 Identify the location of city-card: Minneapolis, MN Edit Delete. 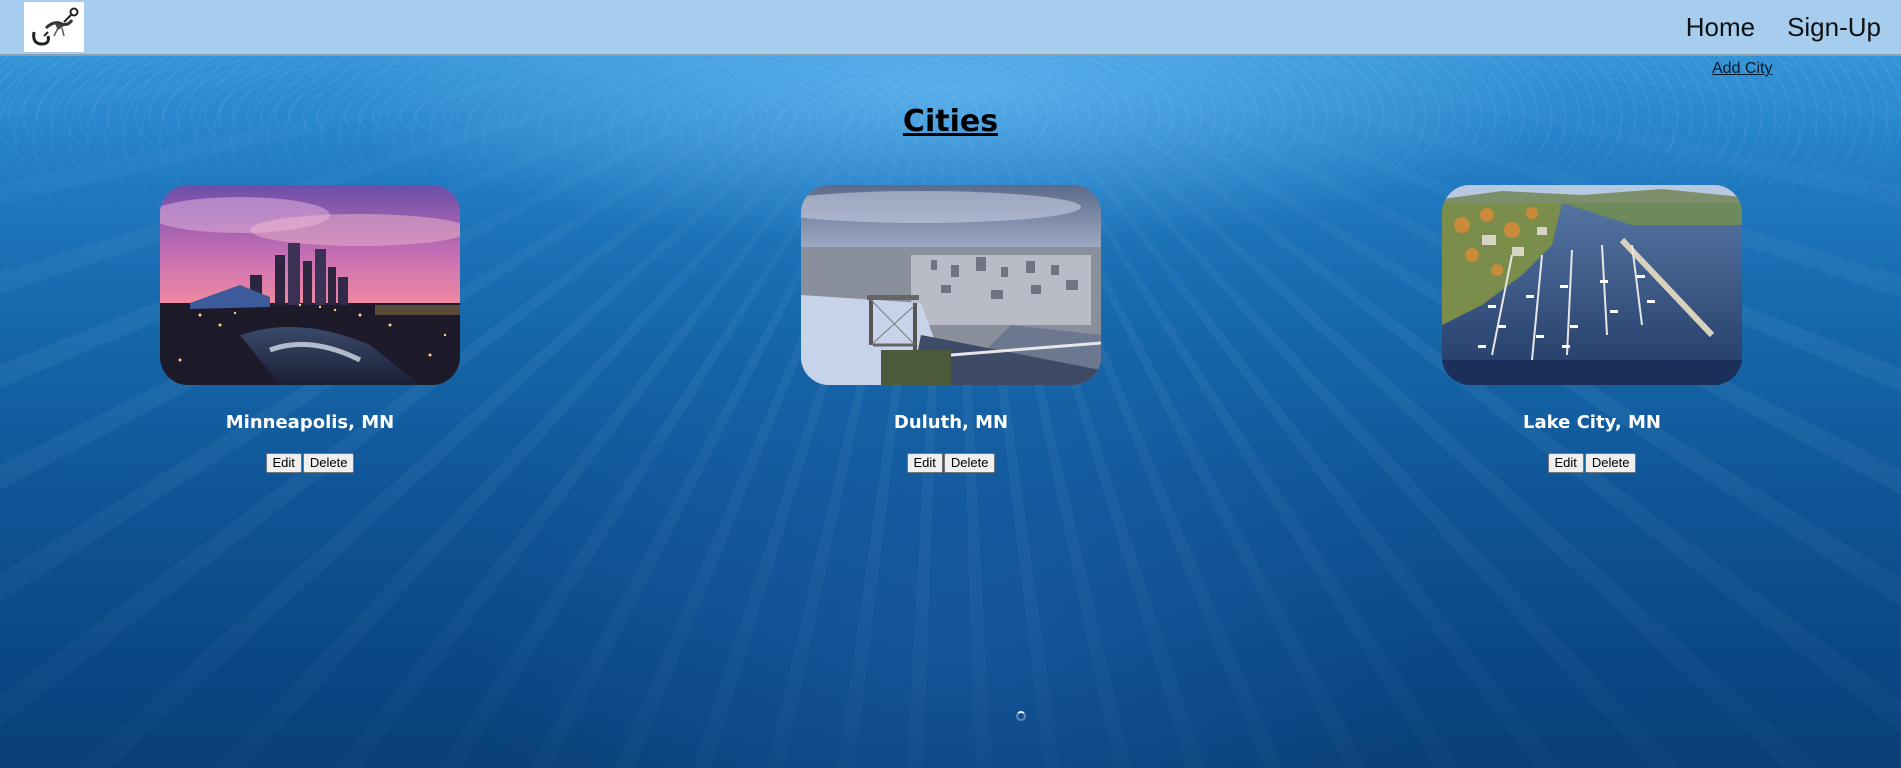
(310, 329).